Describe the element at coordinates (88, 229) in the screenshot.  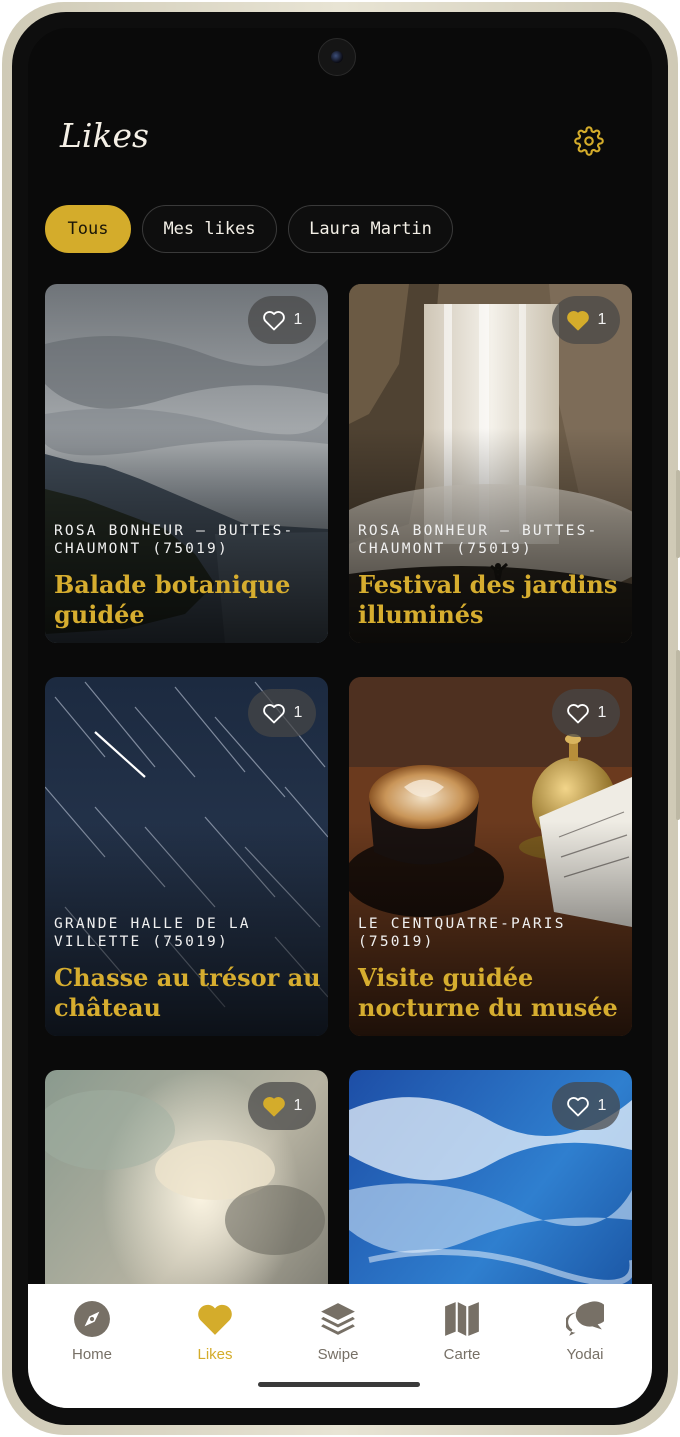
I see `filter-chip-tous: Tous` at that location.